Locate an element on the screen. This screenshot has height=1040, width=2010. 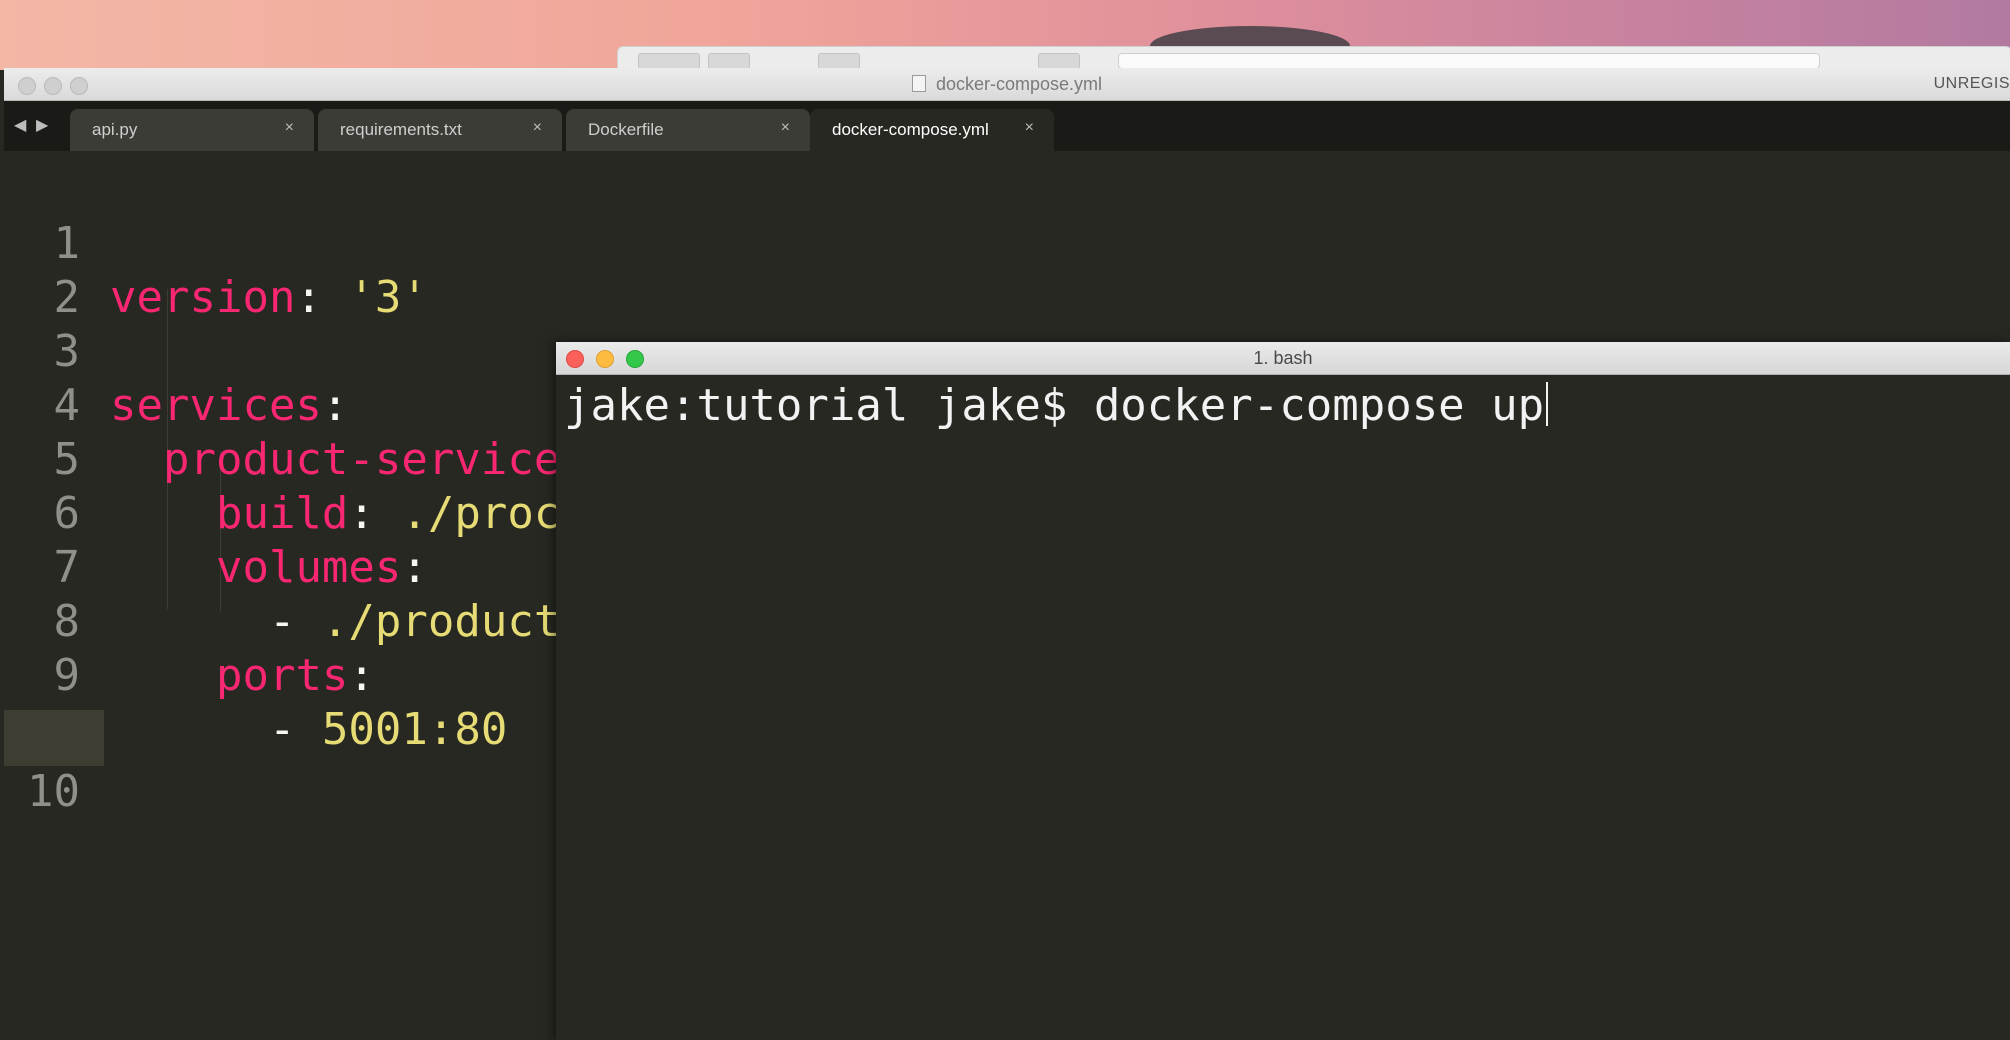
yaml-key: ports is located at coordinates (282, 675).